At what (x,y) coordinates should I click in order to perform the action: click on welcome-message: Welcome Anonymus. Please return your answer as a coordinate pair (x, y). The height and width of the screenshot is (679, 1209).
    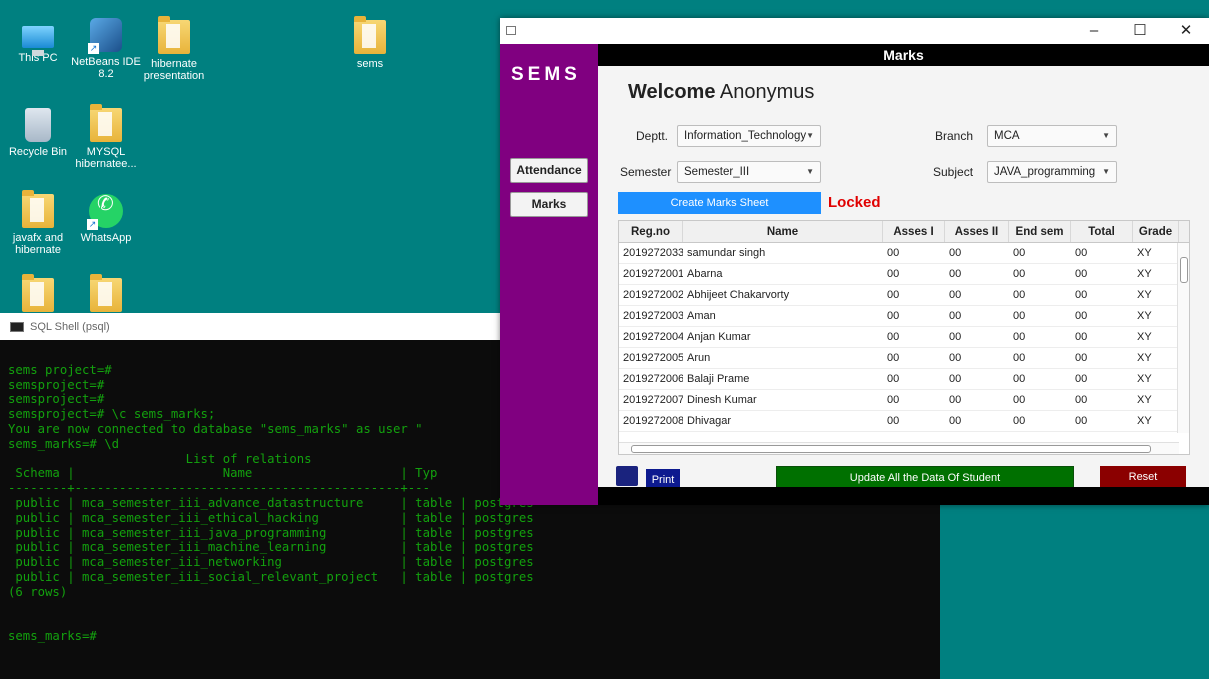
    Looking at the image, I should click on (721, 92).